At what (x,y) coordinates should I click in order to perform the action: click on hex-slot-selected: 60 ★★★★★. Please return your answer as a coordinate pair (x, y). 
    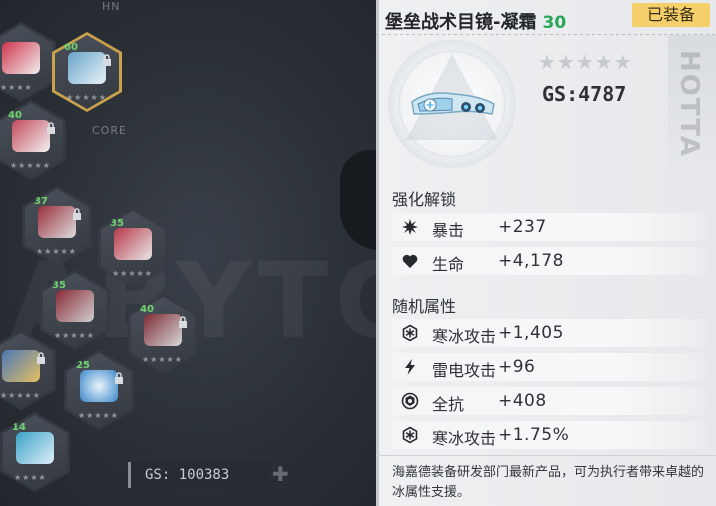
    Looking at the image, I should click on (87, 72).